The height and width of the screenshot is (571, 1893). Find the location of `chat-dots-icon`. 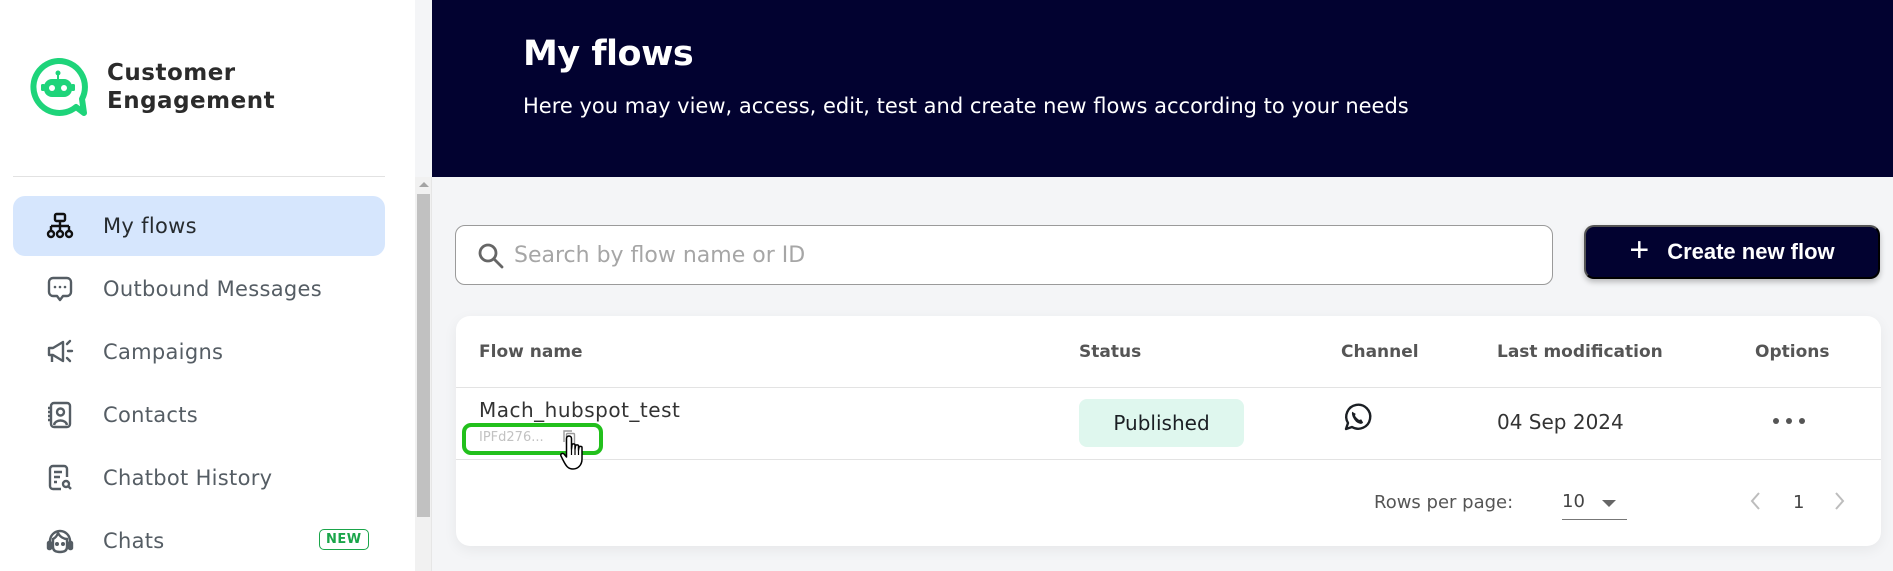

chat-dots-icon is located at coordinates (60, 289).